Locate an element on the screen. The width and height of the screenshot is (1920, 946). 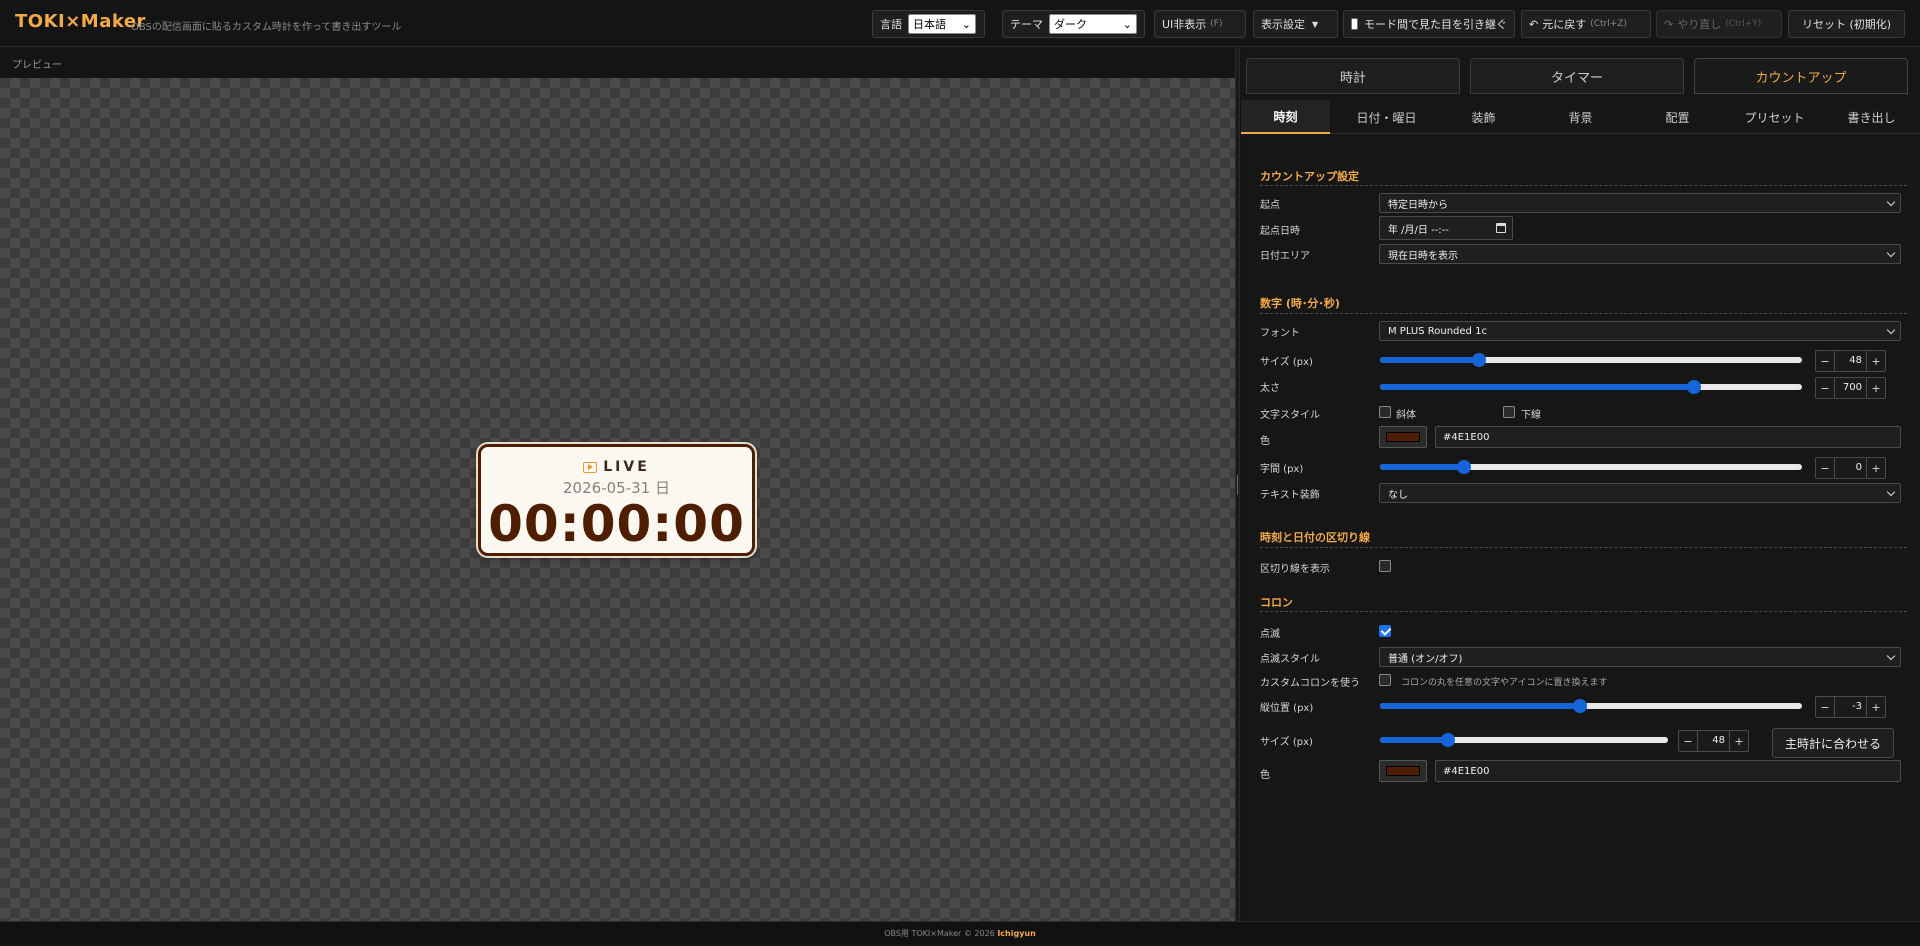
theme-value: ダーク is located at coordinates (1070, 24).